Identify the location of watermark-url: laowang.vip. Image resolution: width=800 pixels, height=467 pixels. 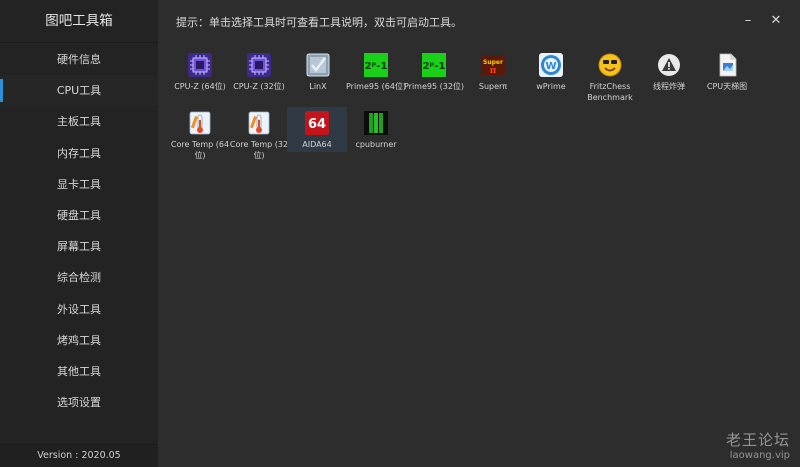
(759, 455).